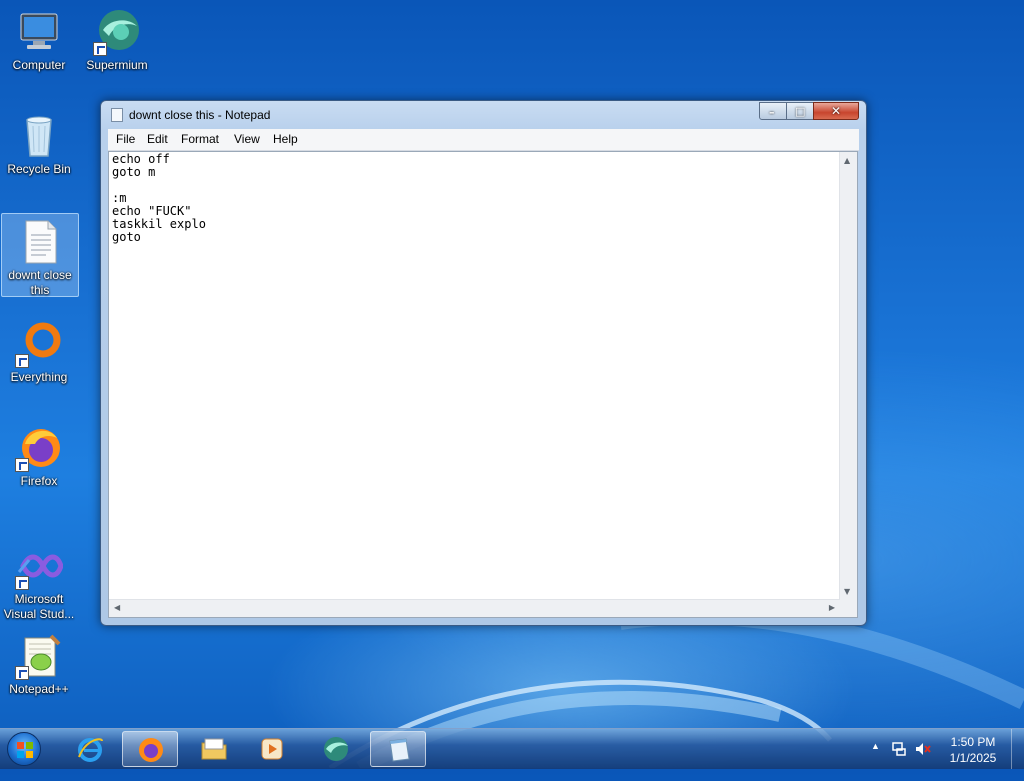 The height and width of the screenshot is (781, 1024). What do you see at coordinates (1017, 749) in the screenshot?
I see `show-desktop-button` at bounding box center [1017, 749].